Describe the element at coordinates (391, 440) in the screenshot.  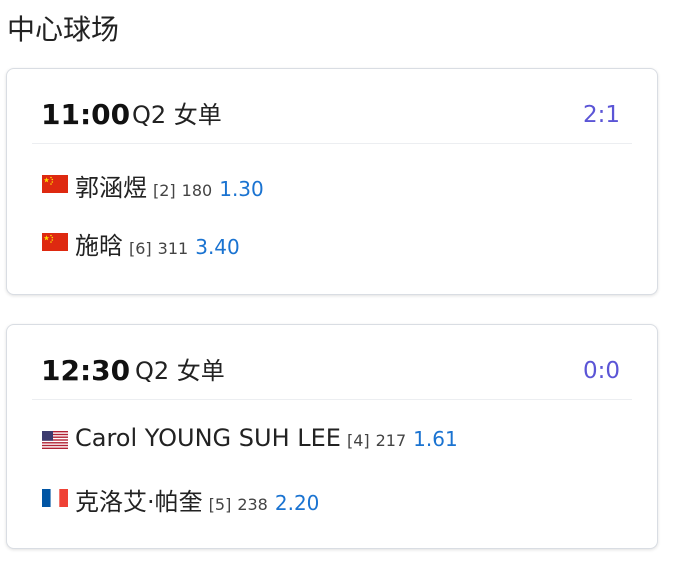
I see `player-rank: 217` at that location.